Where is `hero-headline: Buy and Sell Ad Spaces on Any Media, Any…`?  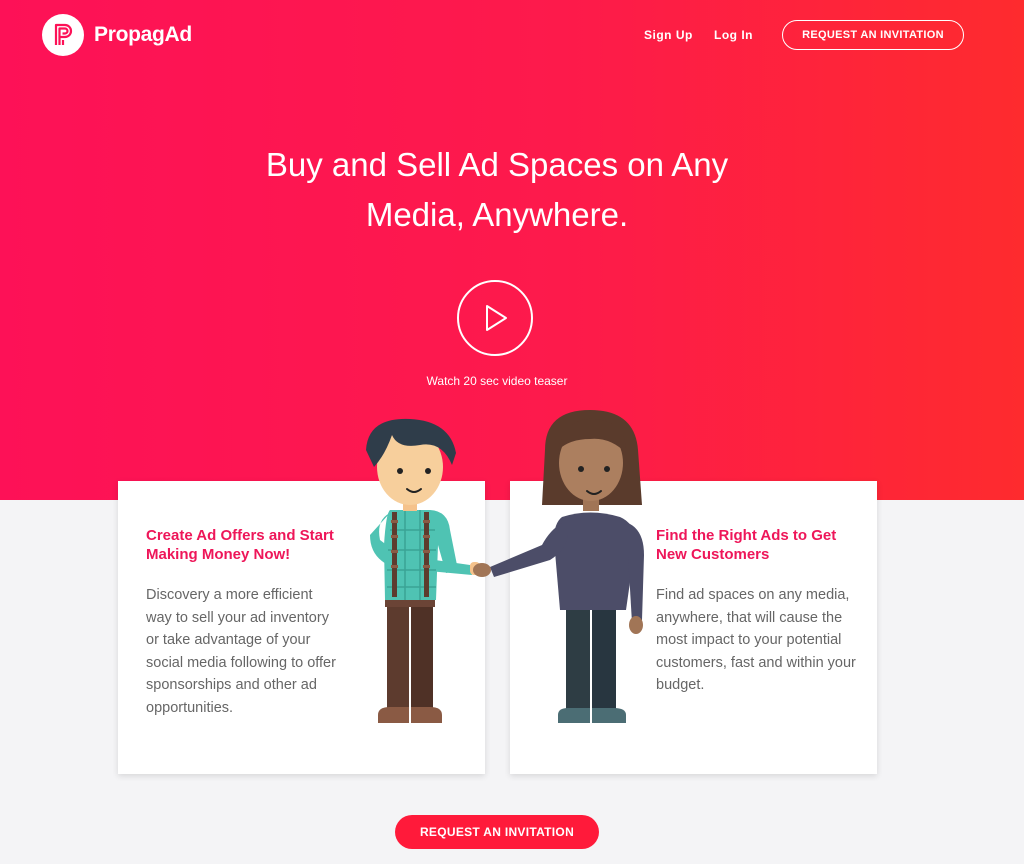 hero-headline: Buy and Sell Ad Spaces on Any Media, Any… is located at coordinates (497, 189).